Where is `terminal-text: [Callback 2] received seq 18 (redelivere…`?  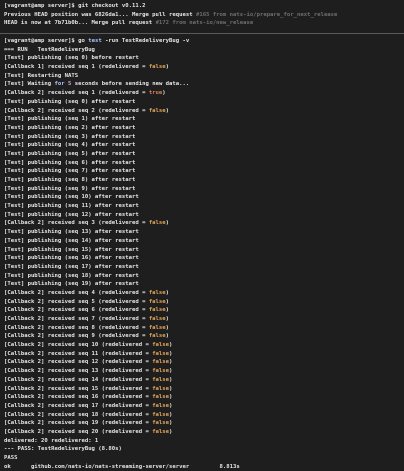
terminal-text: [Callback 2] received seq 18 (redelivere… is located at coordinates (78, 414).